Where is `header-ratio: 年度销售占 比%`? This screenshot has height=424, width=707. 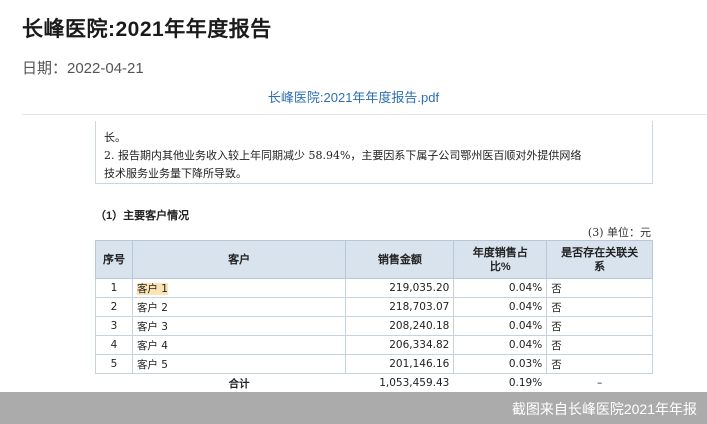
header-ratio: 年度销售占 比% is located at coordinates (500, 259).